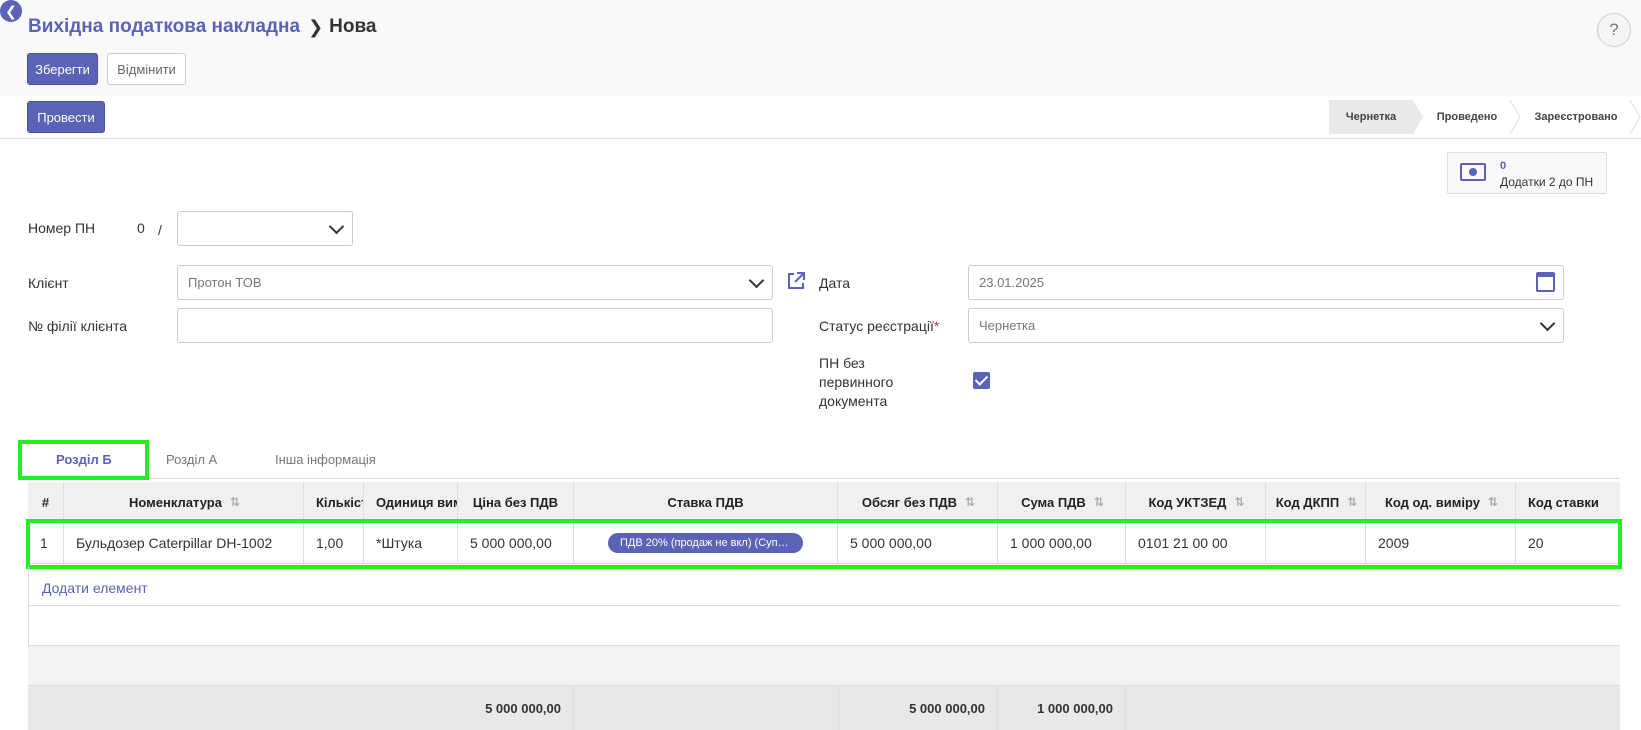 The width and height of the screenshot is (1641, 730). I want to click on status-step-registered: Зареєстровано, so click(1576, 117).